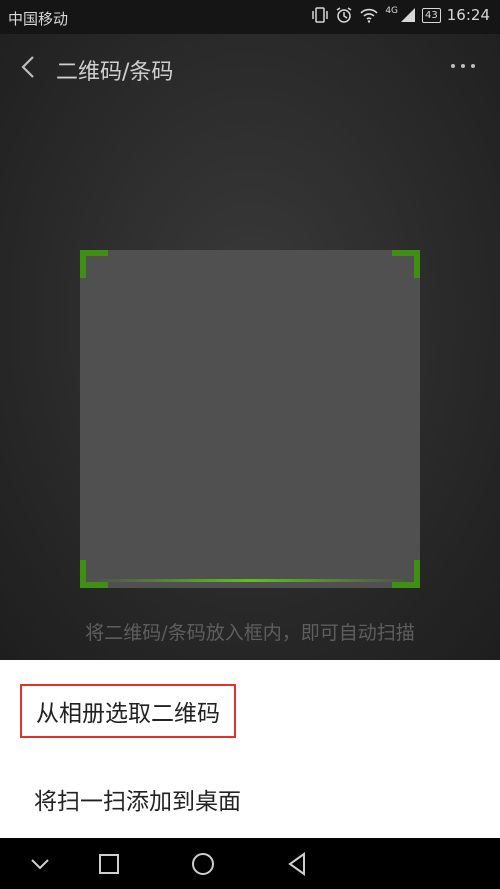  What do you see at coordinates (344, 15) in the screenshot?
I see `alarm-icon` at bounding box center [344, 15].